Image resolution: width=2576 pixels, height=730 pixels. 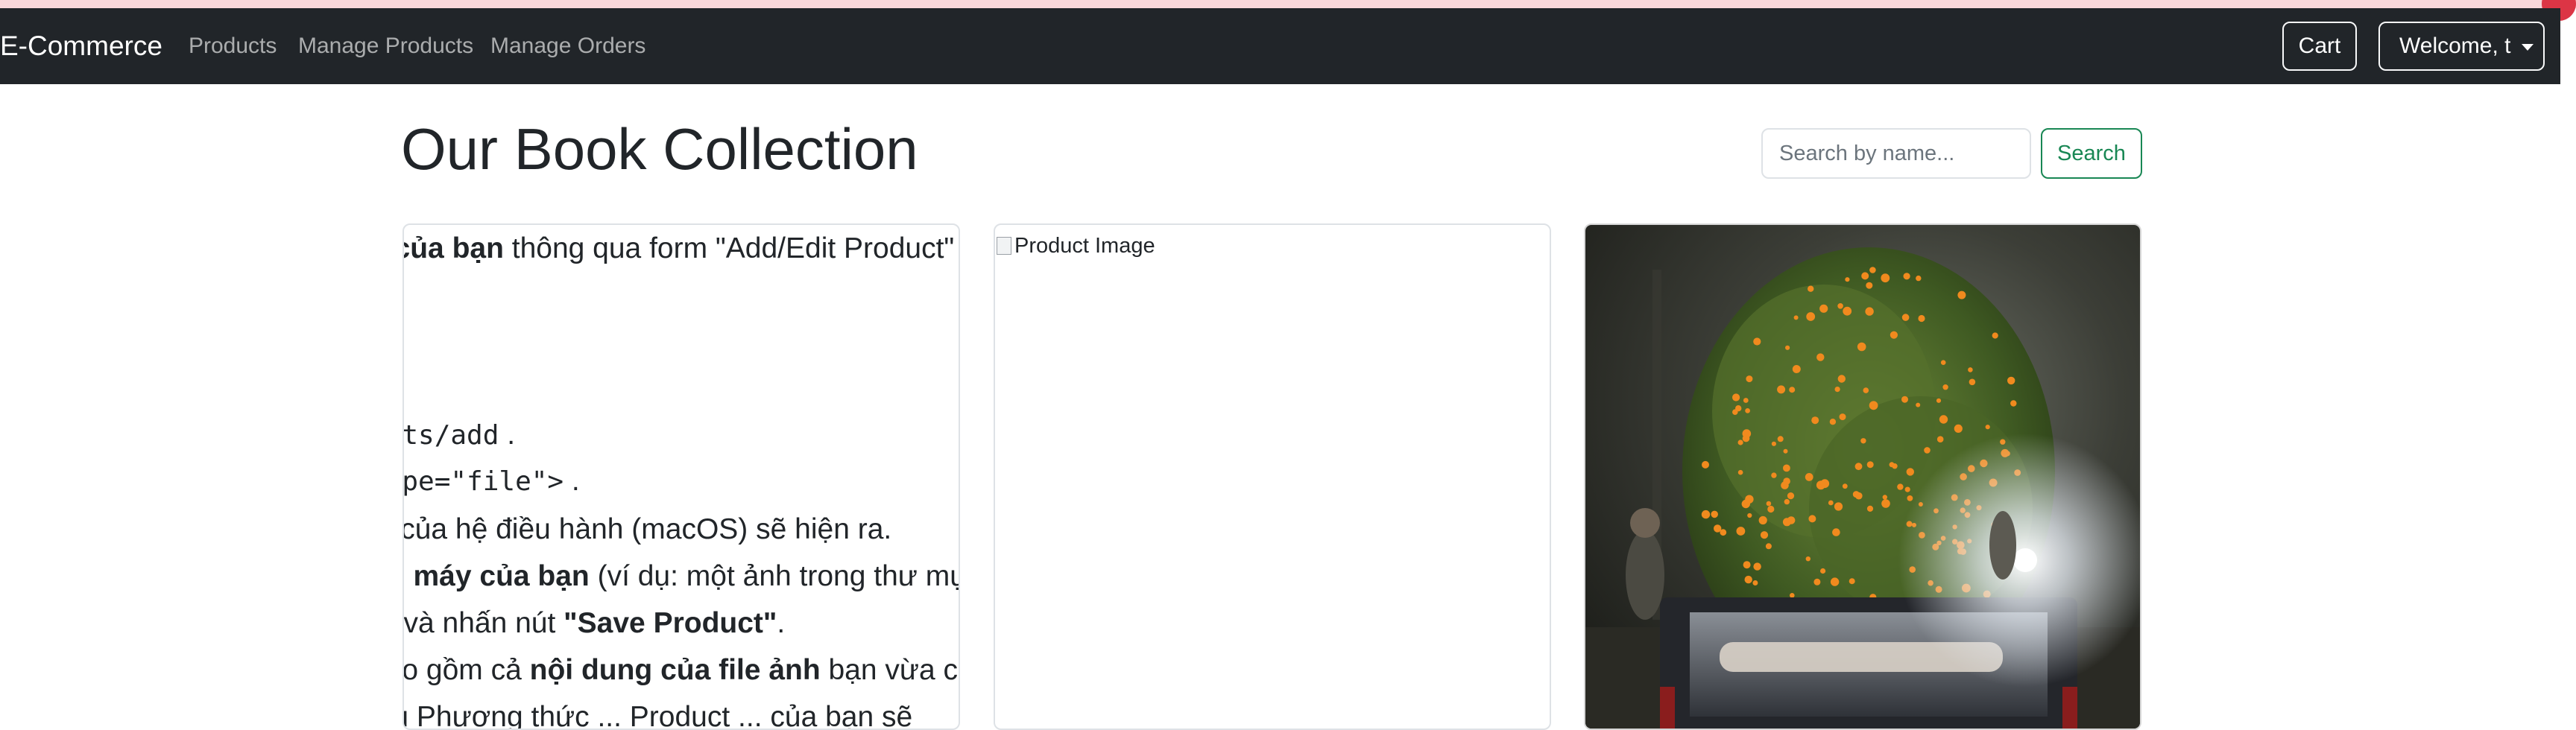 I want to click on nav-link-manage-orders: Manage Orders, so click(x=567, y=46).